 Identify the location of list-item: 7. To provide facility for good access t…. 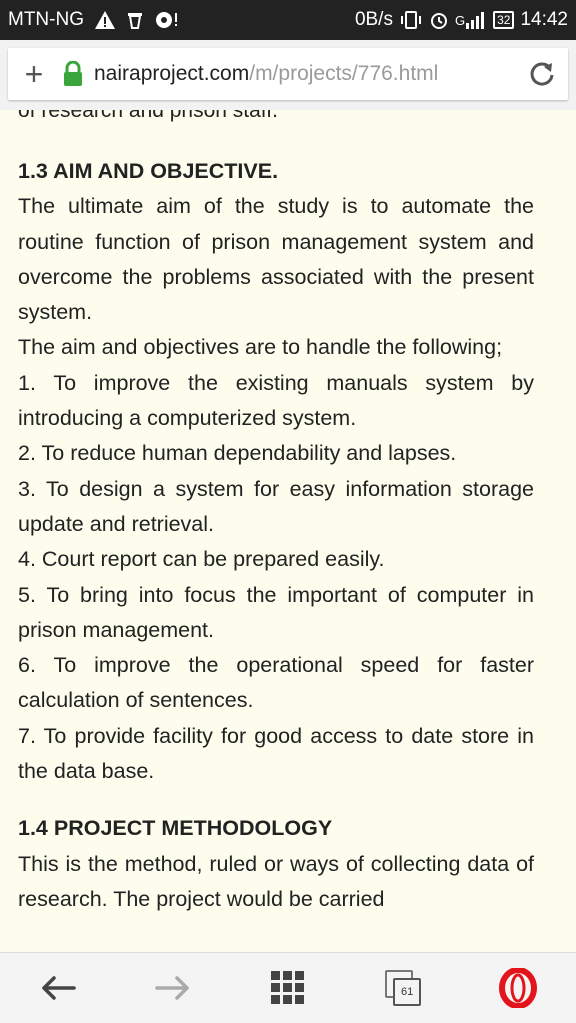
(276, 753).